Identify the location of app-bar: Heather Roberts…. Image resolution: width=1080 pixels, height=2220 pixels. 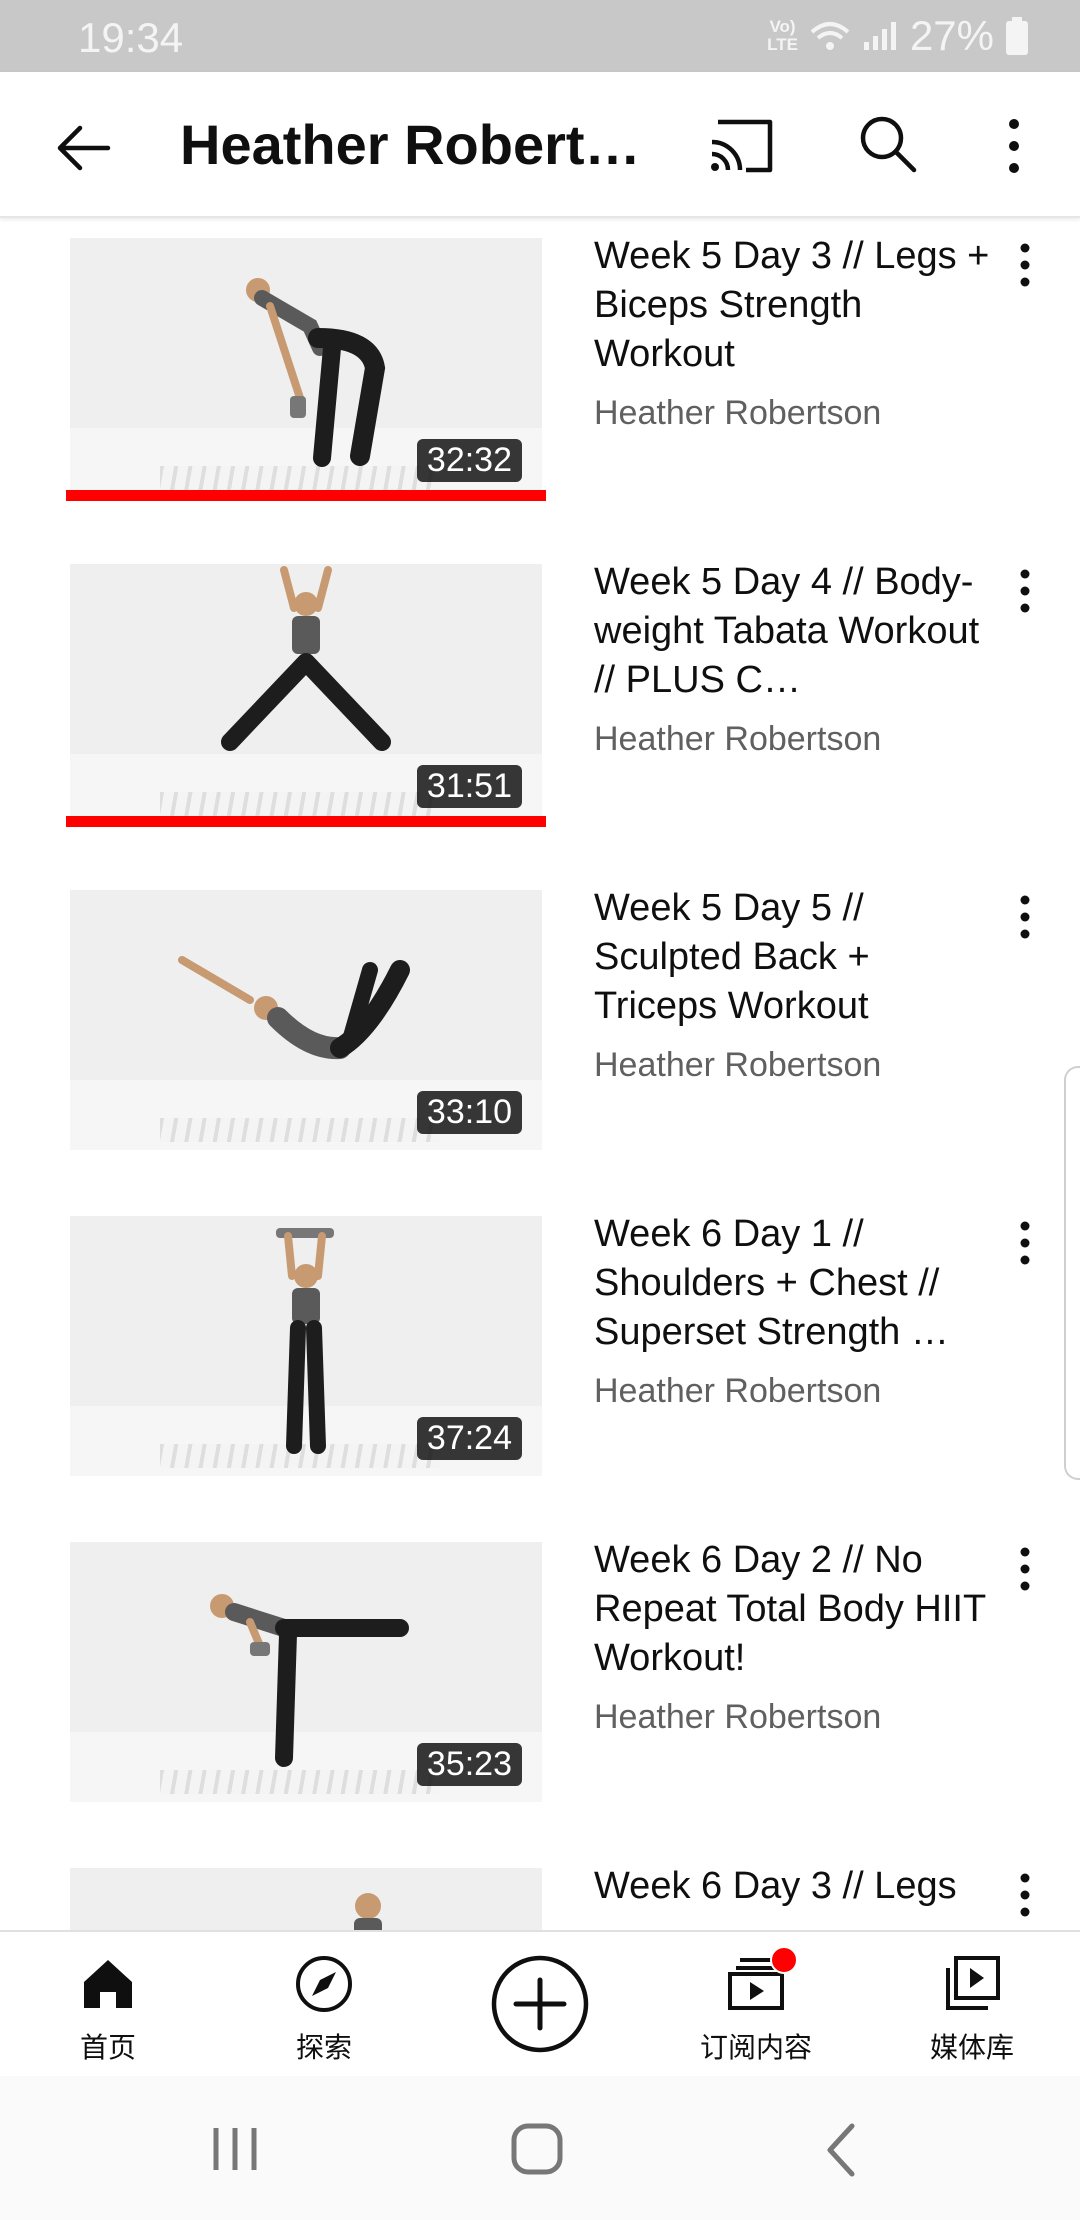
(540, 145).